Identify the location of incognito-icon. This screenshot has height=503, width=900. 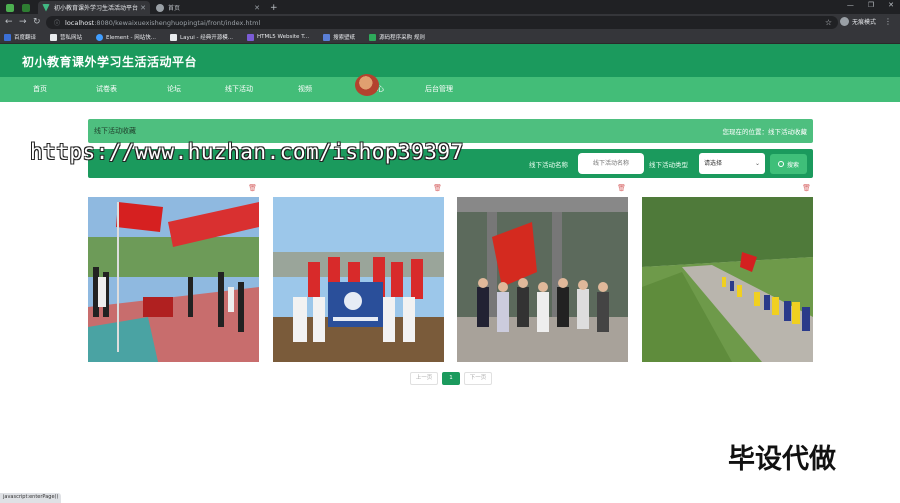
(844, 21).